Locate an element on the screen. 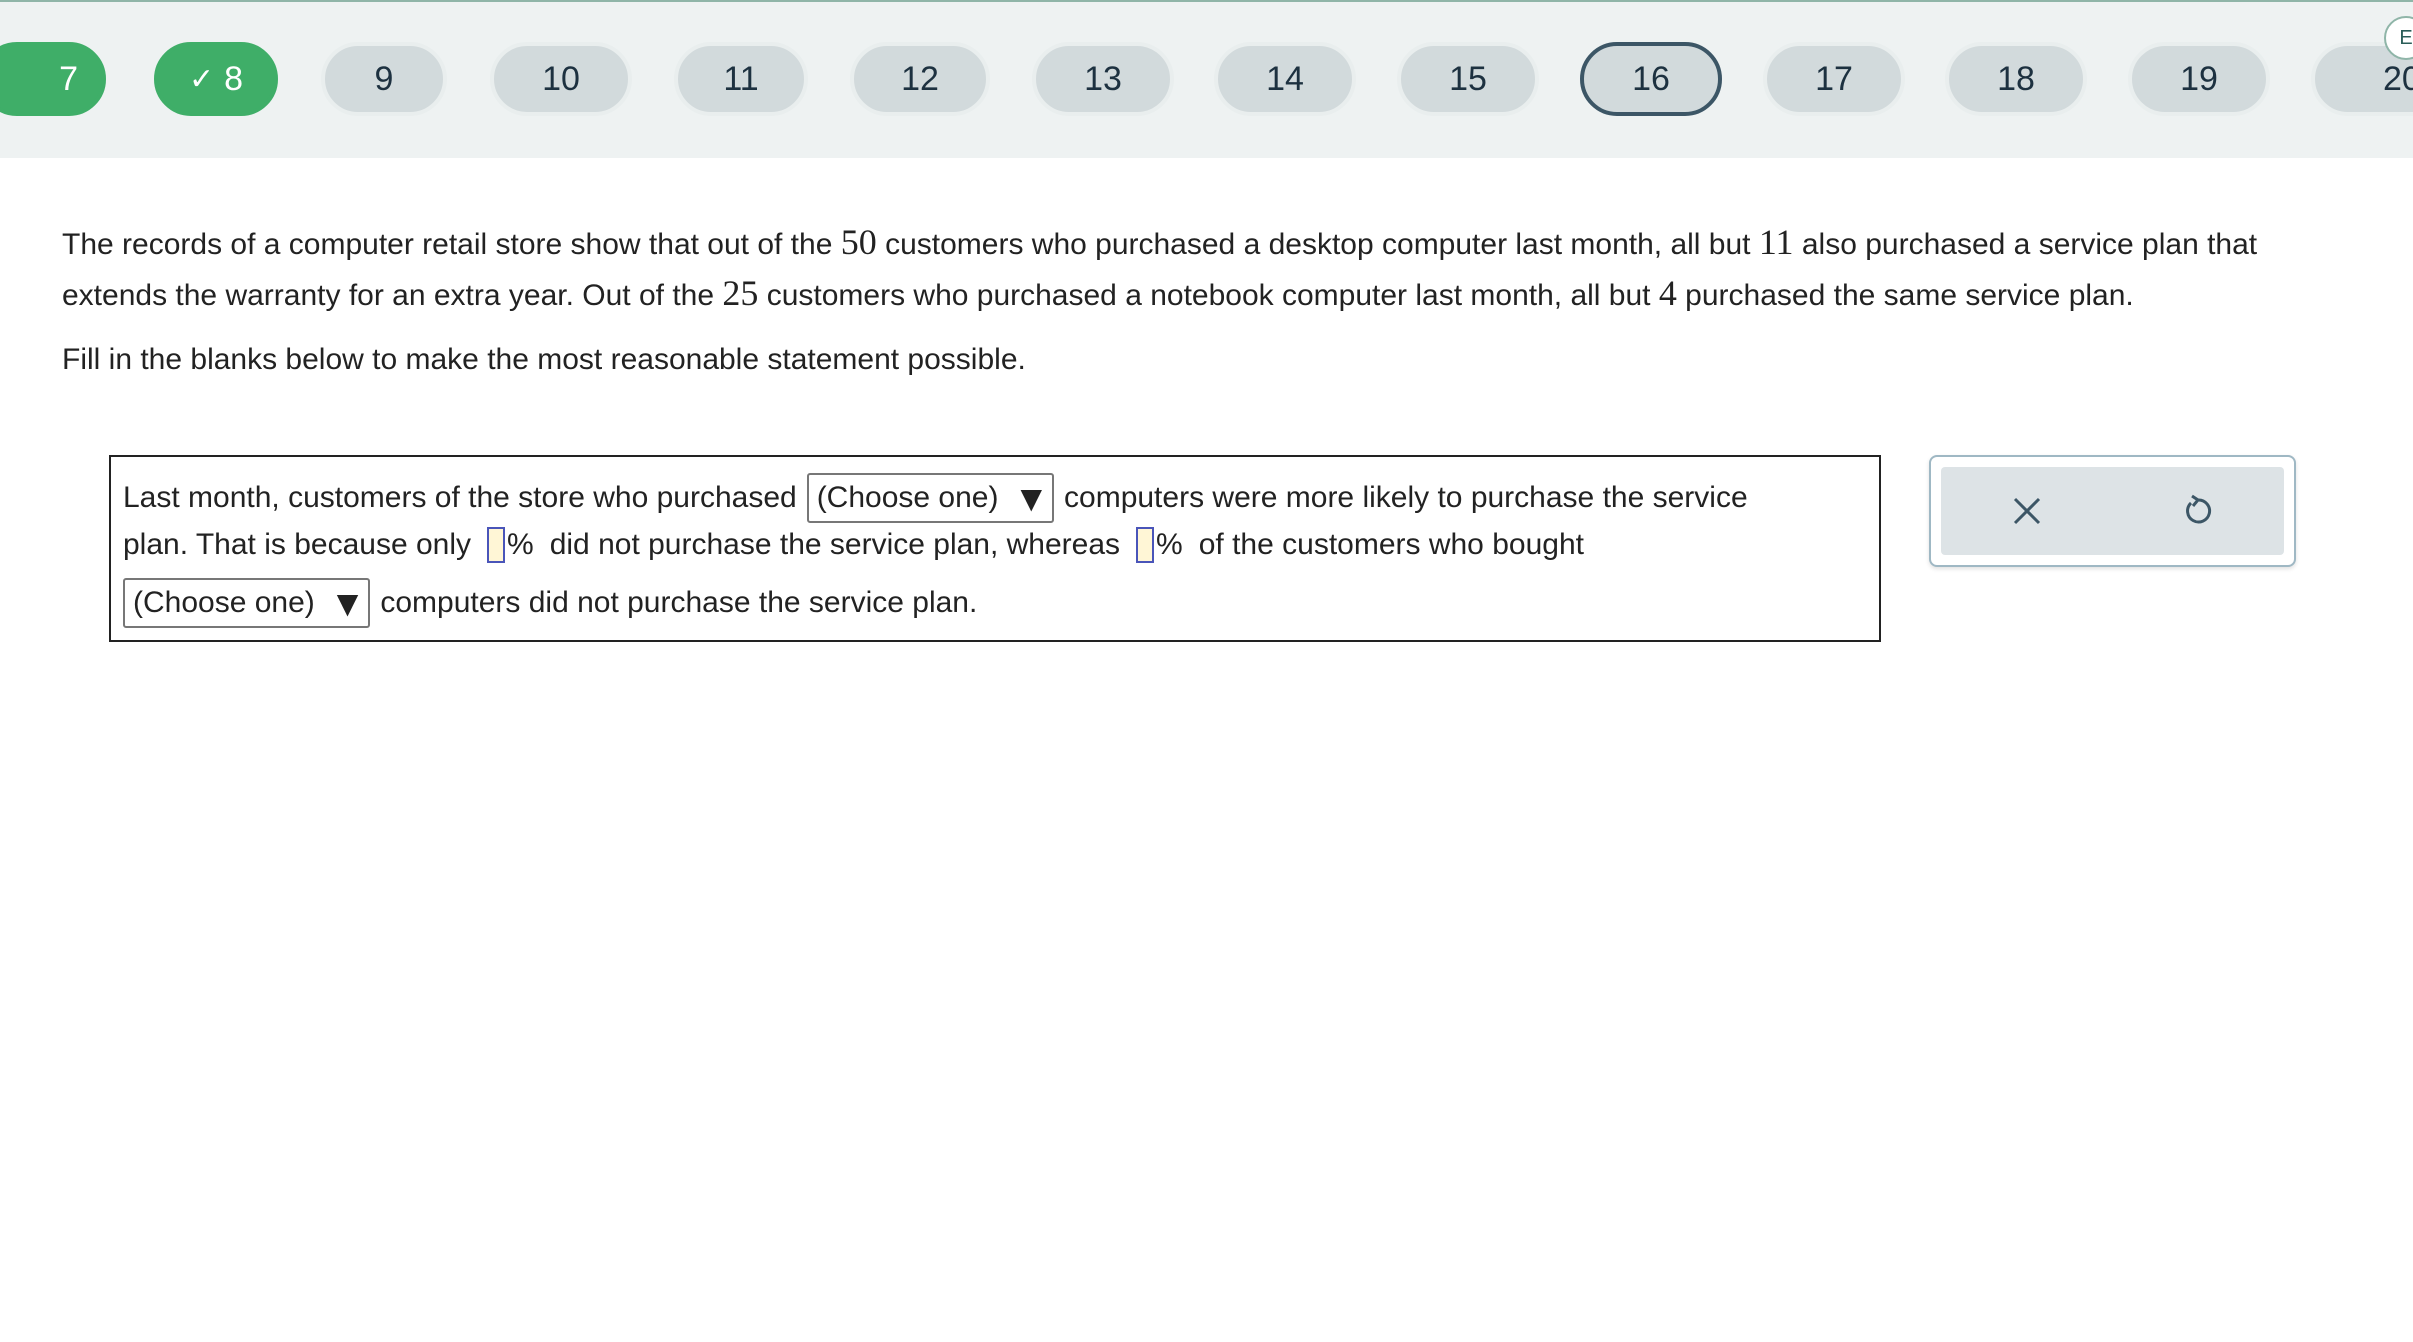  question-number: 9 is located at coordinates (384, 78).